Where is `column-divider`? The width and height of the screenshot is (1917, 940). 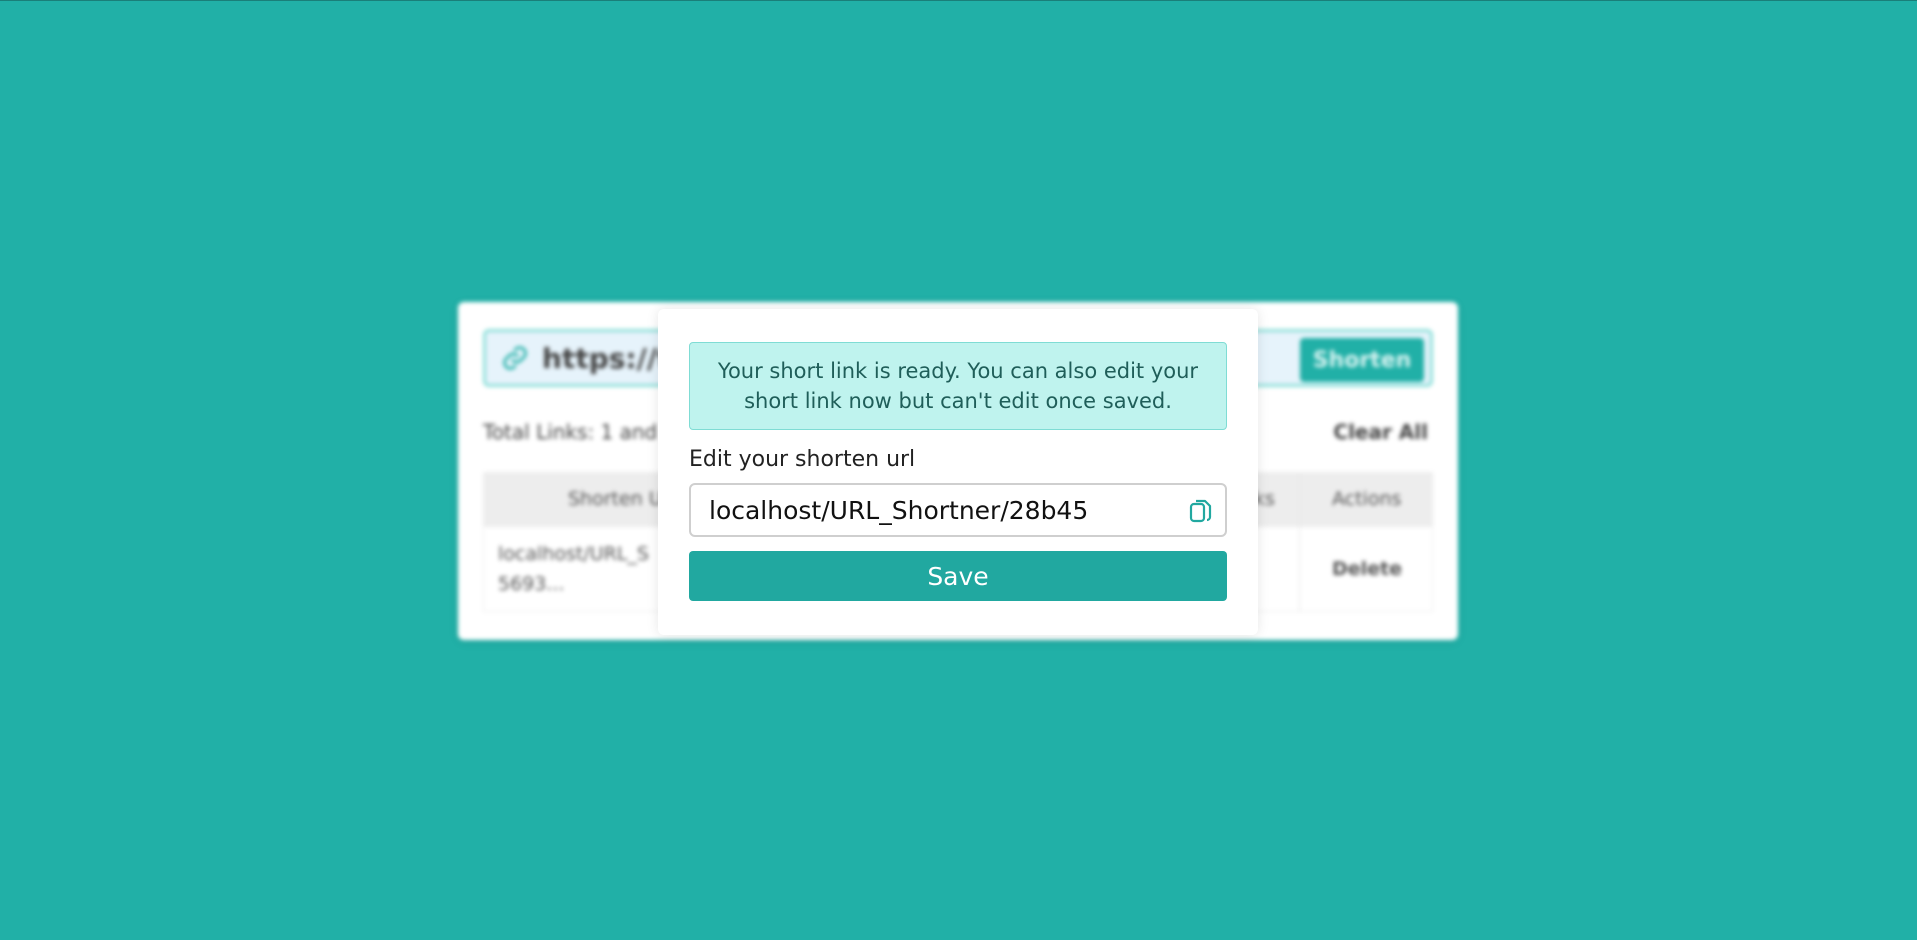
column-divider is located at coordinates (1299, 542).